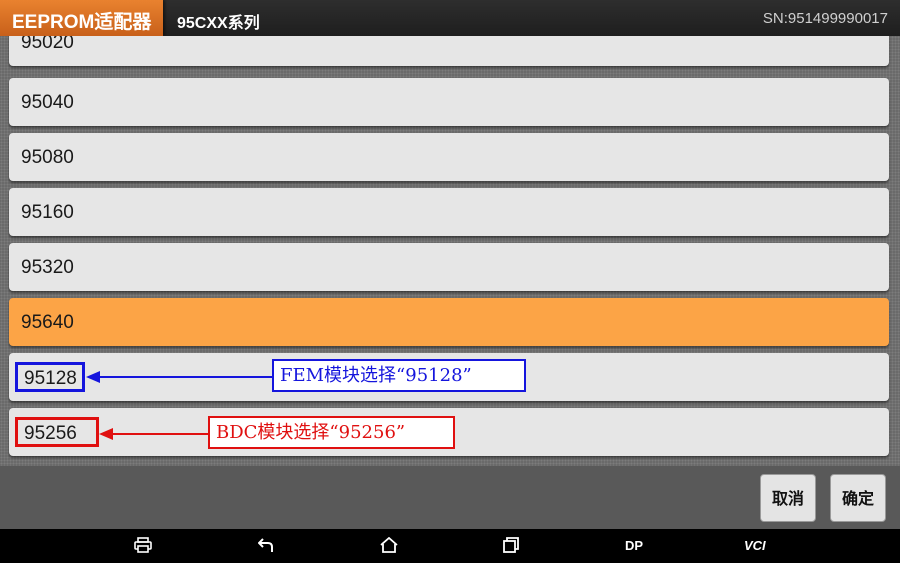 Image resolution: width=900 pixels, height=563 pixels. What do you see at coordinates (50, 433) in the screenshot?
I see `list-item-label: 95256` at bounding box center [50, 433].